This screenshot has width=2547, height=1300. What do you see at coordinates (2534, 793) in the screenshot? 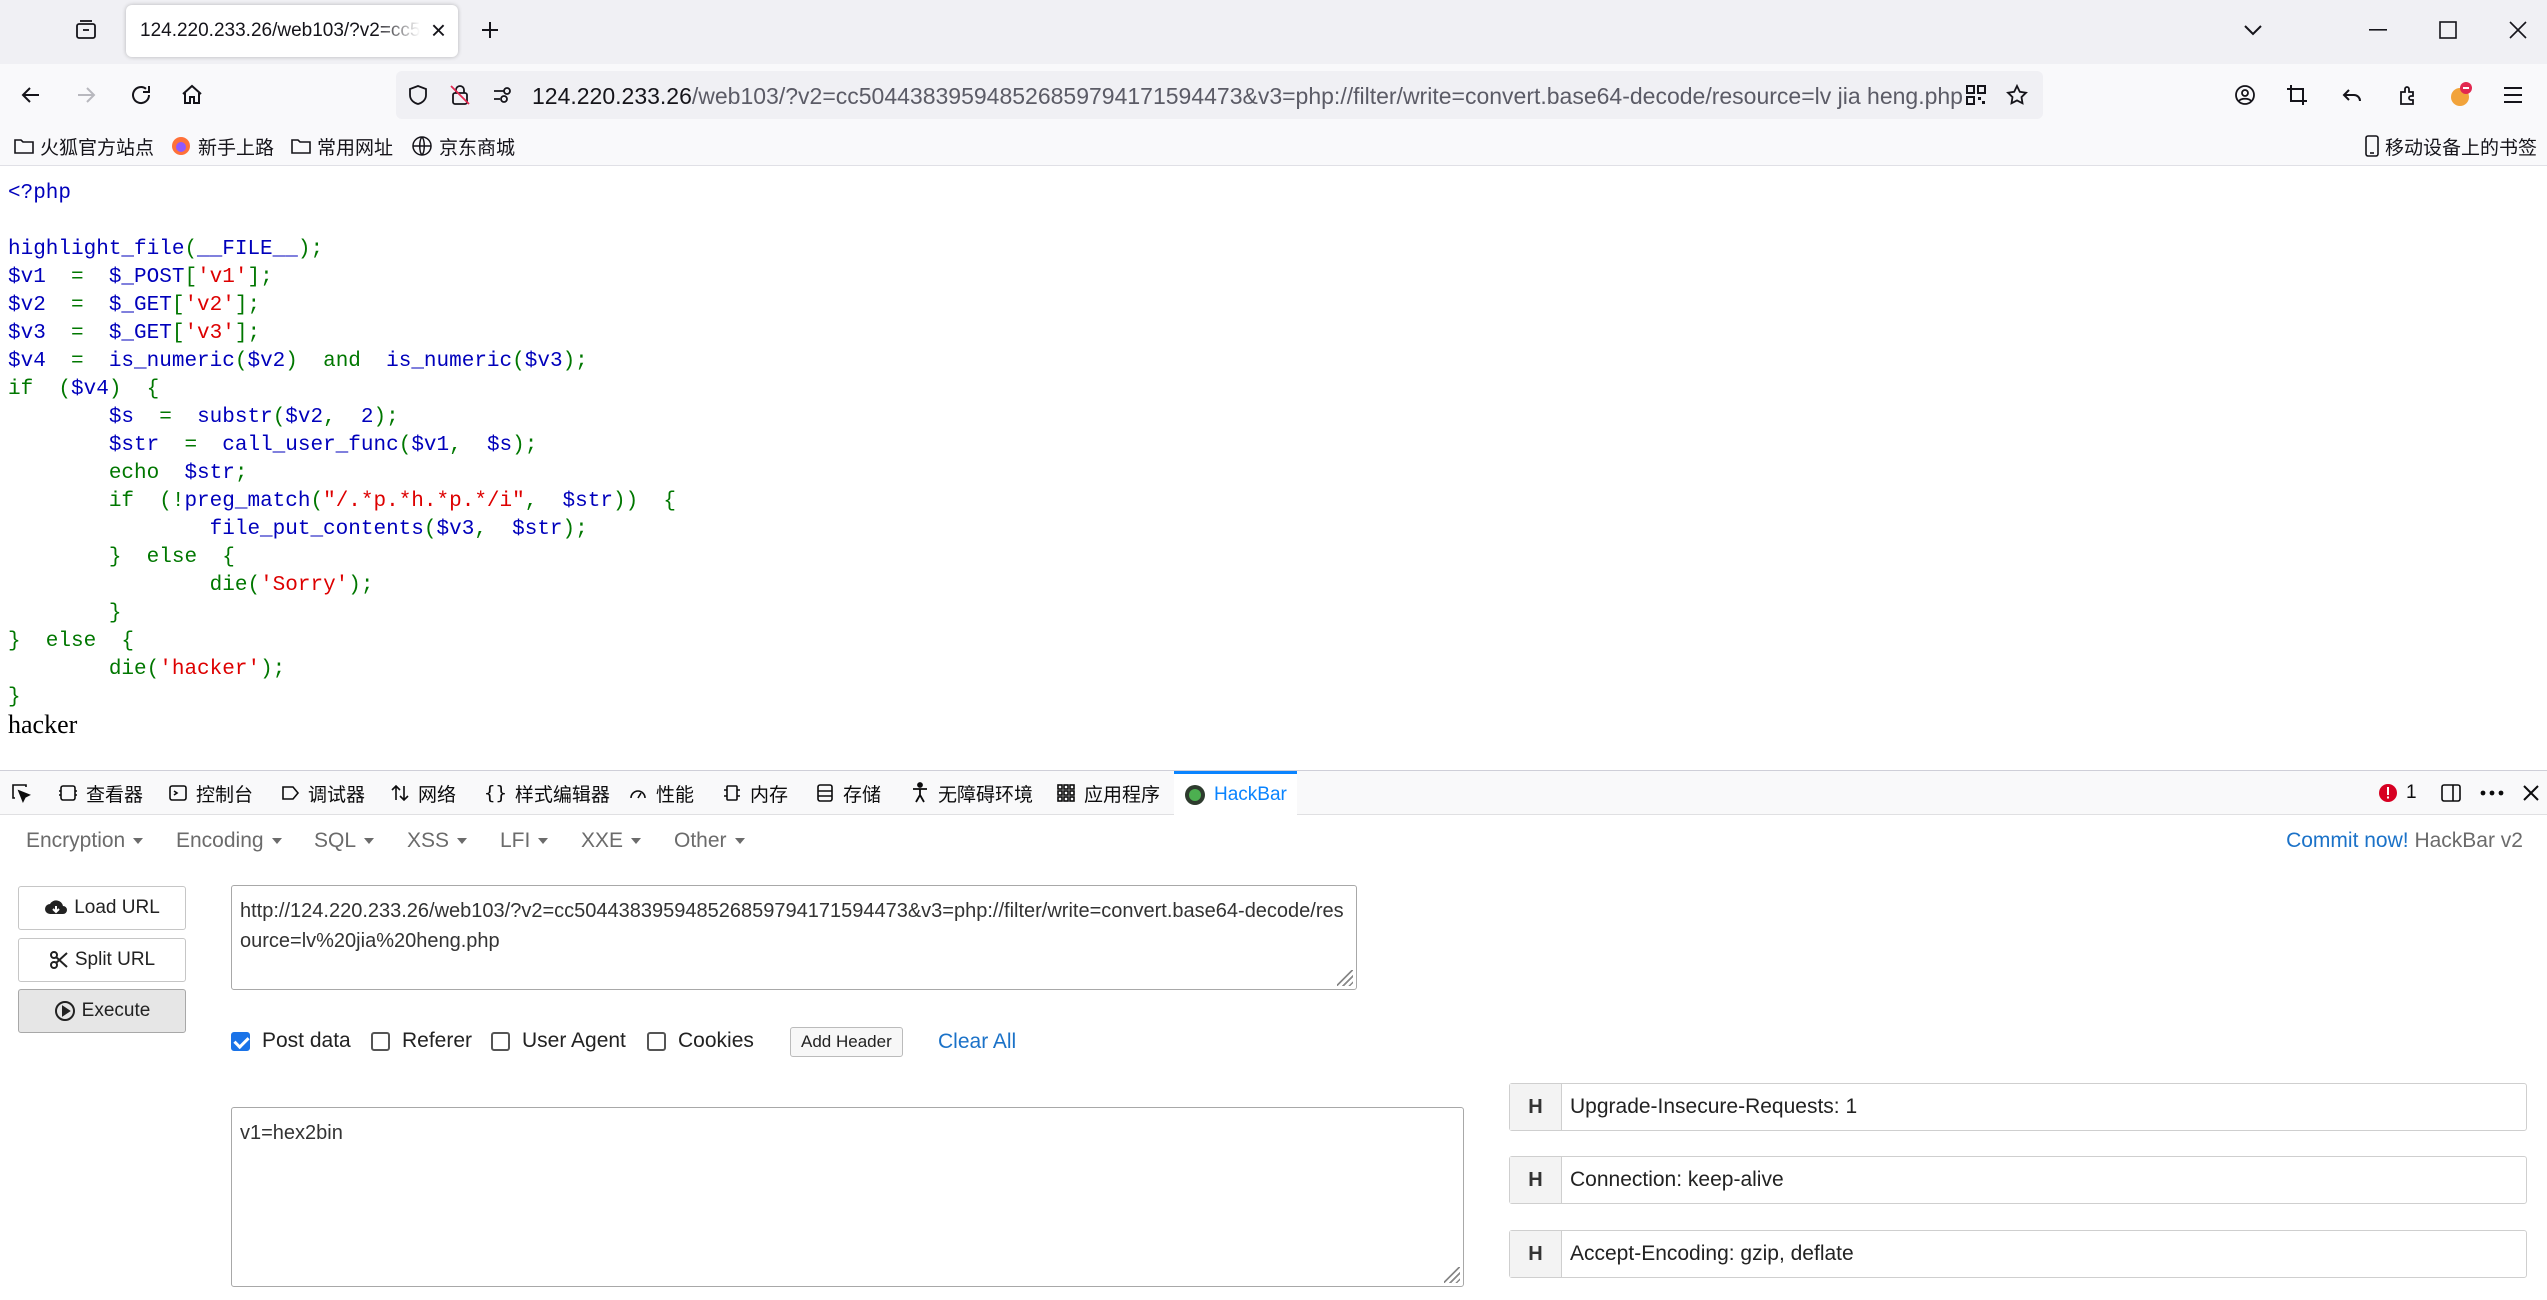
I see `close-devtools-icon` at bounding box center [2534, 793].